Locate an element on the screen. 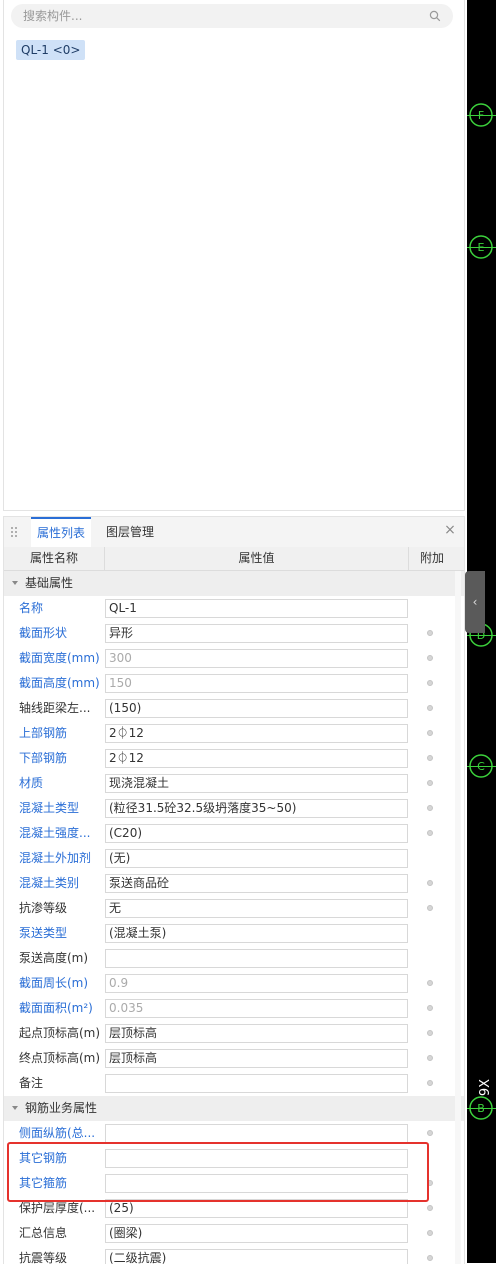 The width and height of the screenshot is (496, 1264). property-value: (粒径31.5砼32.5级坍落度35~50) is located at coordinates (256, 808).